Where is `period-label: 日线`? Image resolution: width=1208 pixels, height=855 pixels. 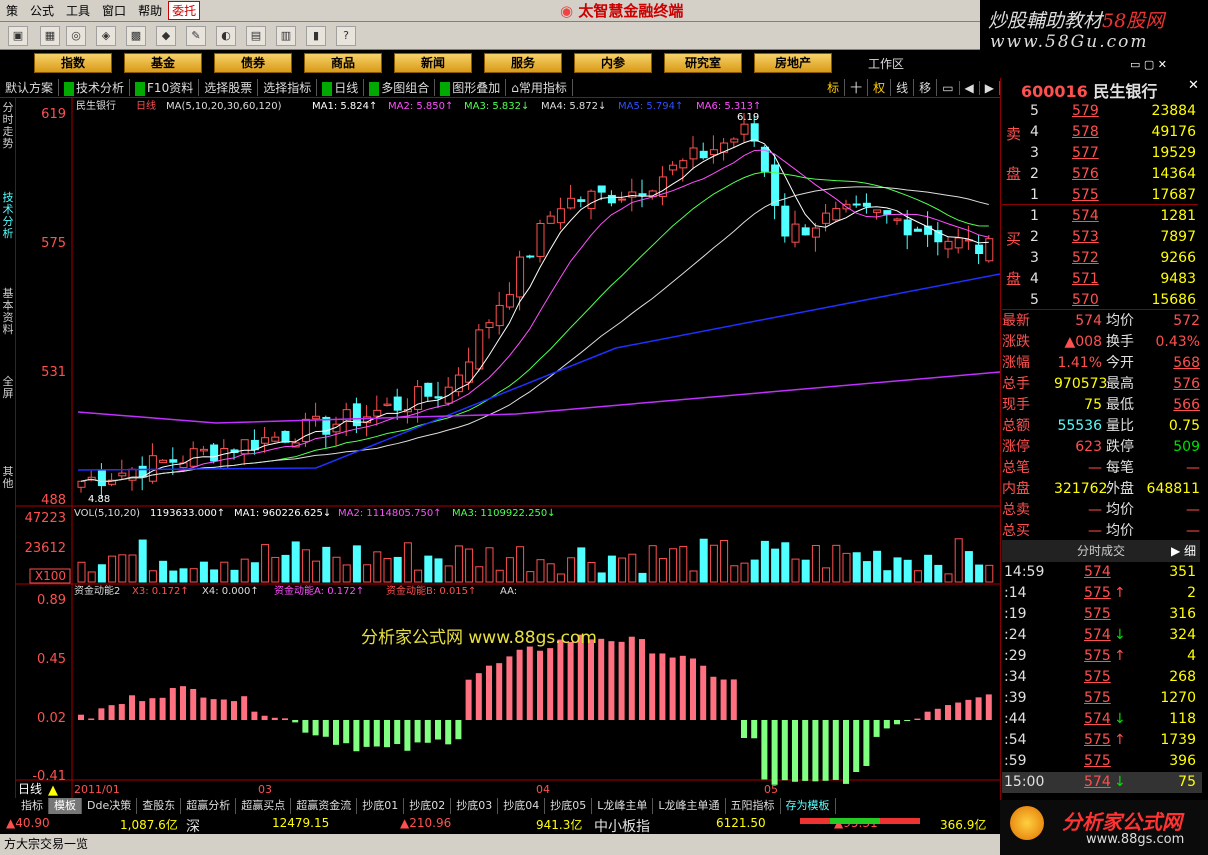
period-label: 日线 is located at coordinates (30, 789).